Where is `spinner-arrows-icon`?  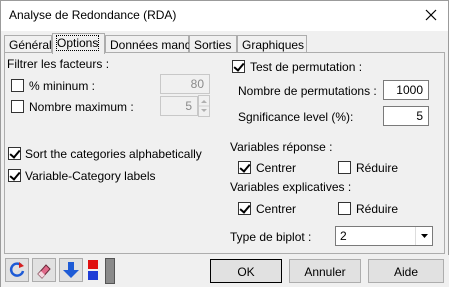
spinner-arrows-icon is located at coordinates (204, 106).